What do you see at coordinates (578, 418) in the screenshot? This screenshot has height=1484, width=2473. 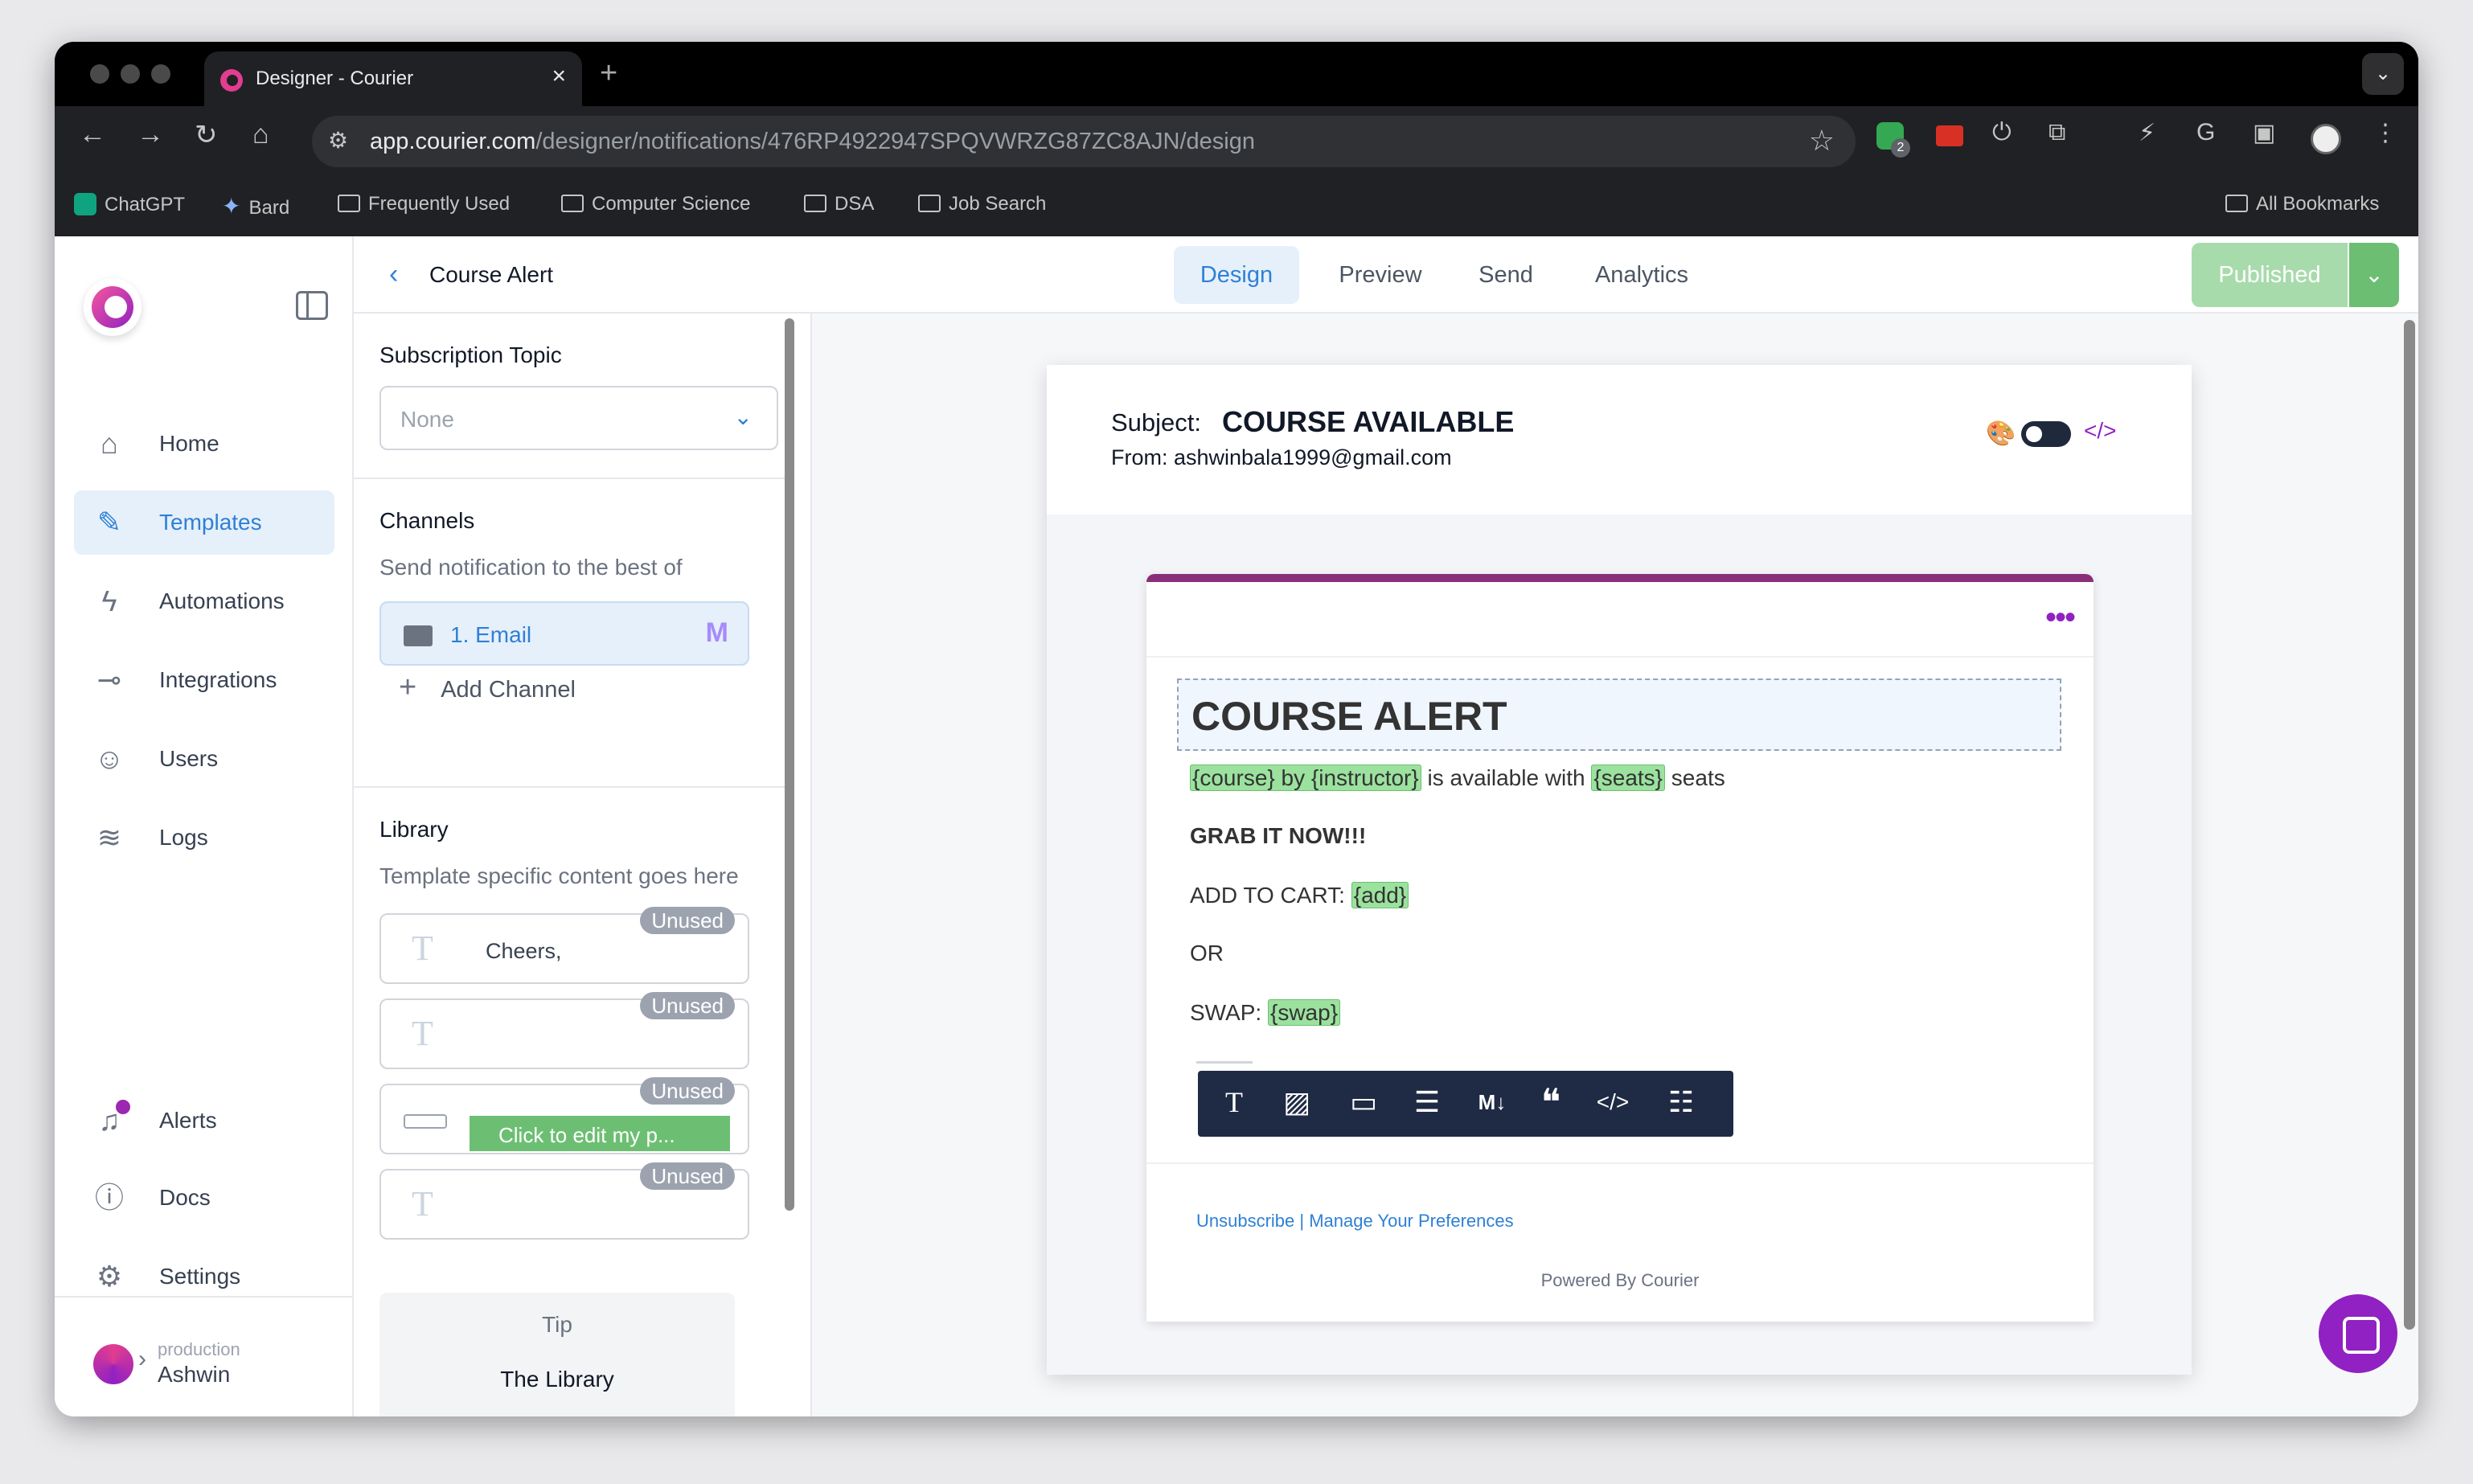 I see `subscription-topic-select: None ⌄` at bounding box center [578, 418].